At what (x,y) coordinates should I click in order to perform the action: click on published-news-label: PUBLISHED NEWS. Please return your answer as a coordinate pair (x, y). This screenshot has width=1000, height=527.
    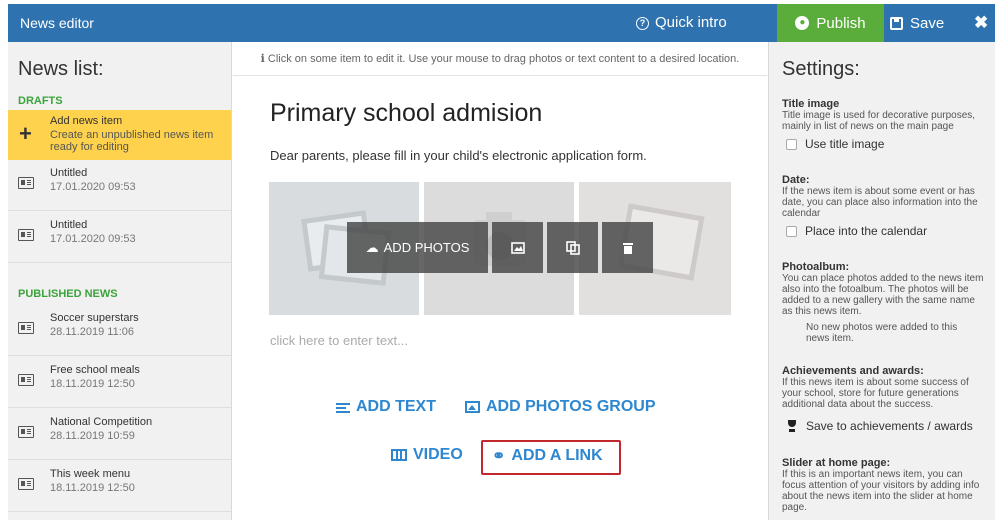
    Looking at the image, I should click on (68, 294).